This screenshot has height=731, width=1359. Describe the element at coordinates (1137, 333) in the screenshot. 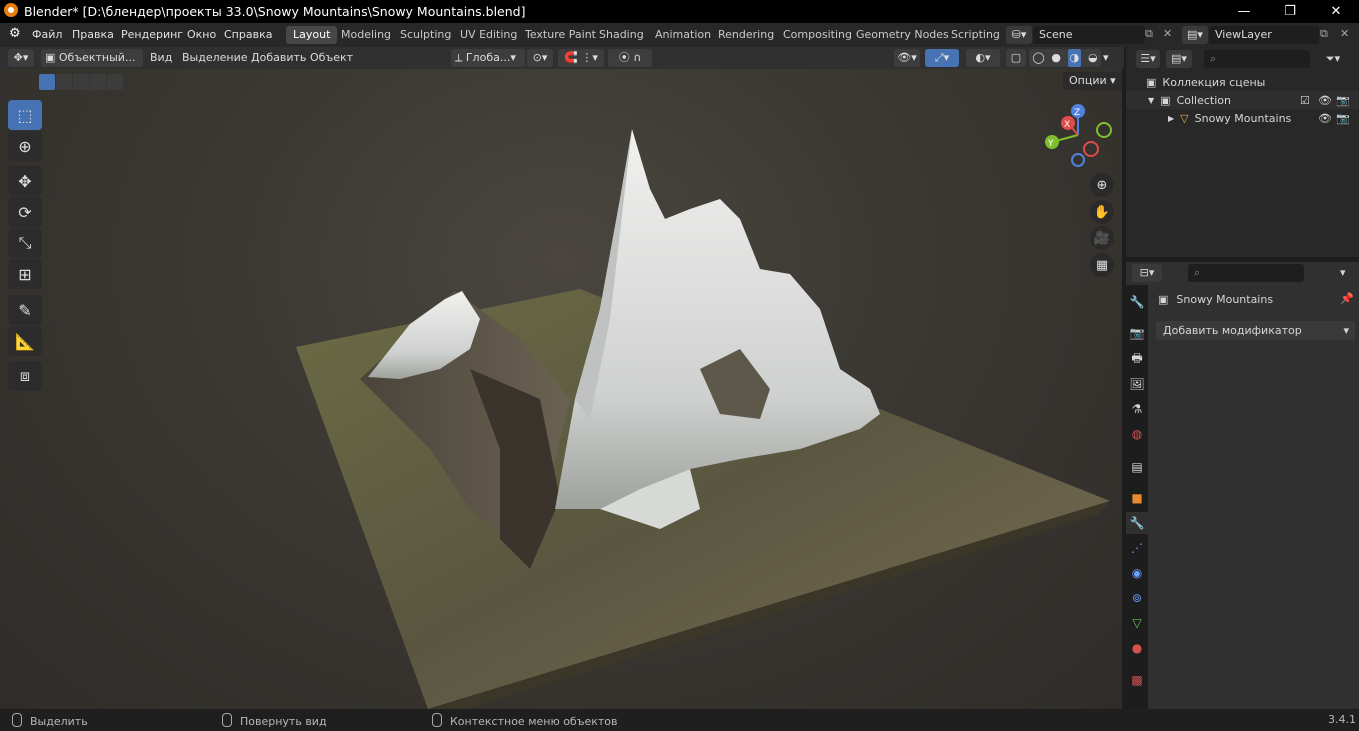

I see `render-tab-icon: 📷` at that location.